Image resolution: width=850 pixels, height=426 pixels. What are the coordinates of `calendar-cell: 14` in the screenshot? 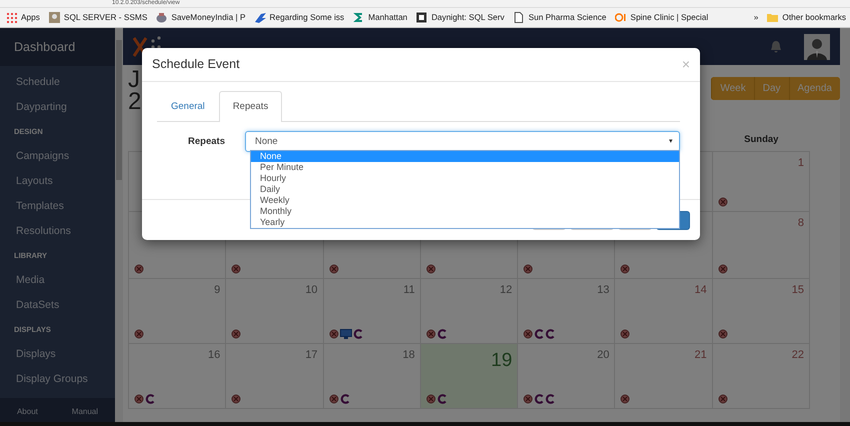 It's located at (664, 311).